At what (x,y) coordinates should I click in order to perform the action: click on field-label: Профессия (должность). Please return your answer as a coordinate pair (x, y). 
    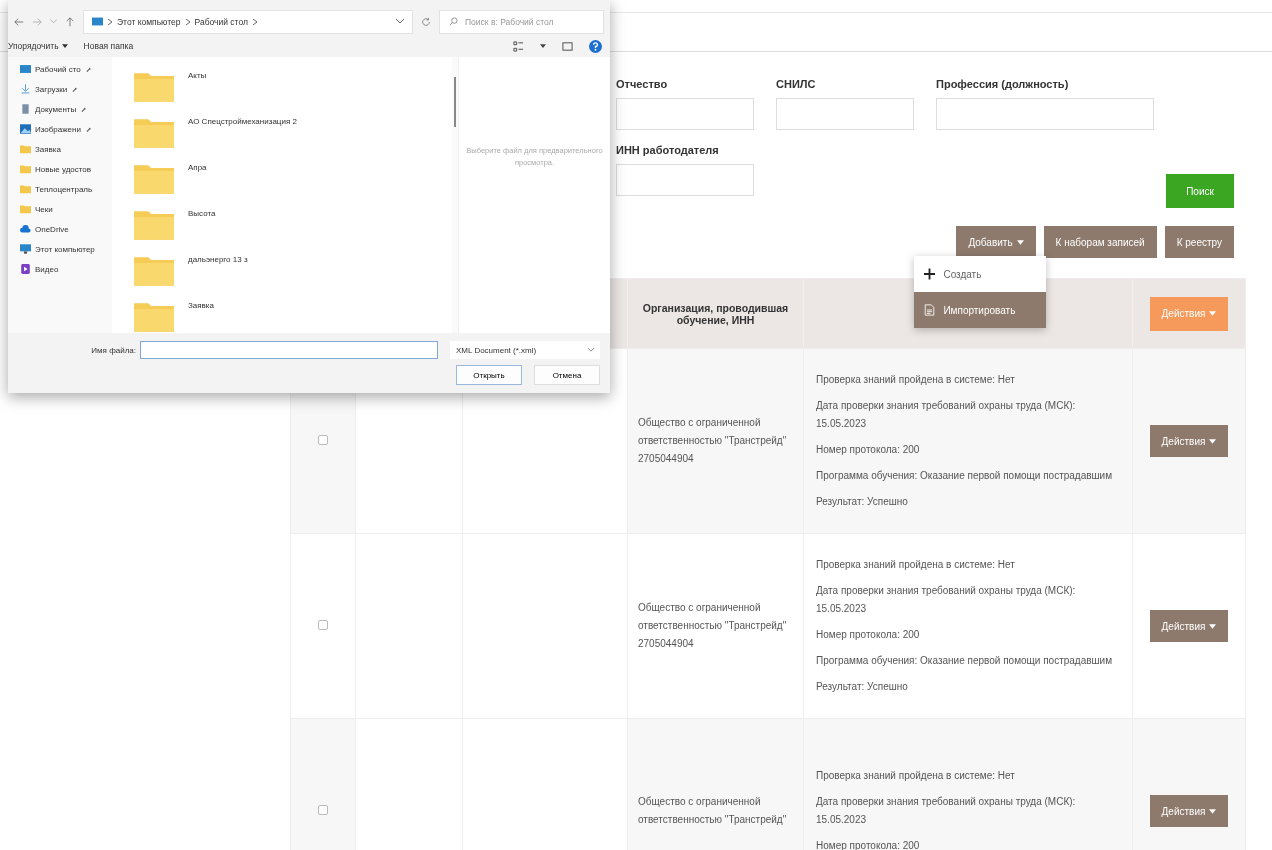
    Looking at the image, I should click on (1003, 84).